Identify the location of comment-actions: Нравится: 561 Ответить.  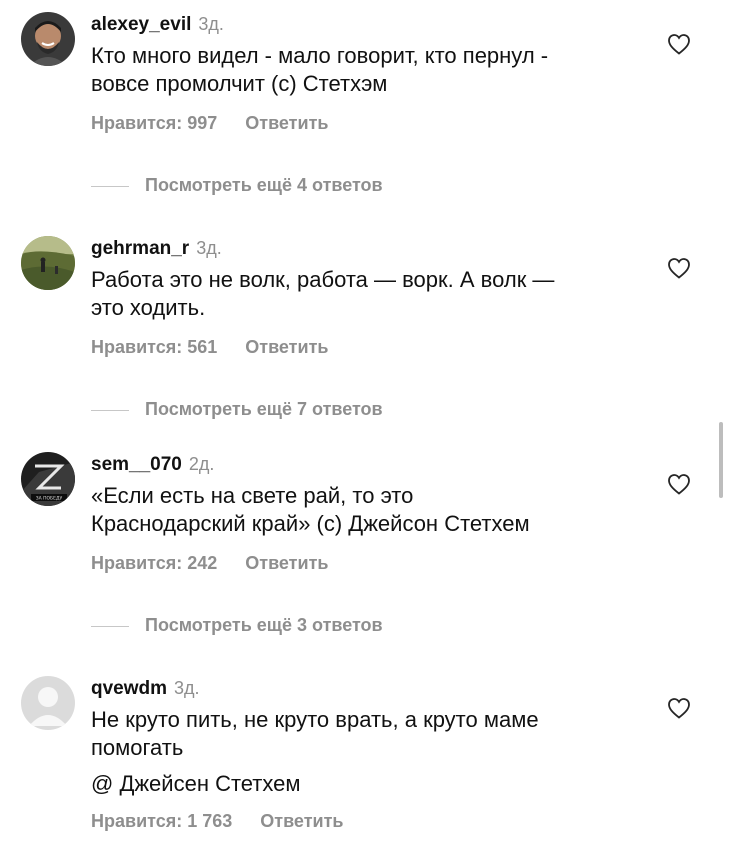
(209, 347).